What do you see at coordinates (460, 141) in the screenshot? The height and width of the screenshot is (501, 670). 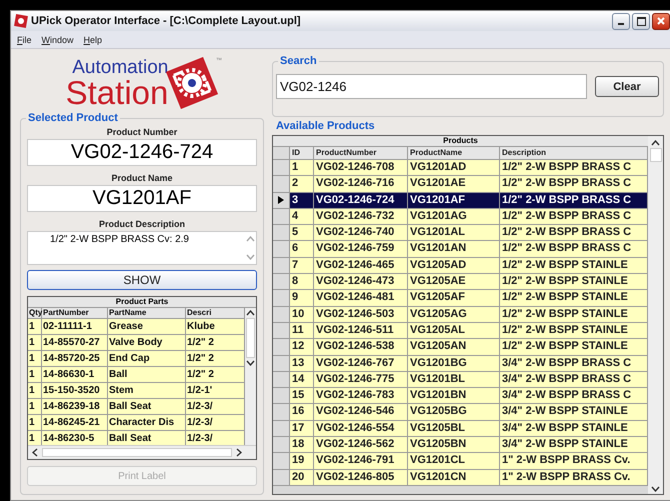 I see `grid-title: Products` at bounding box center [460, 141].